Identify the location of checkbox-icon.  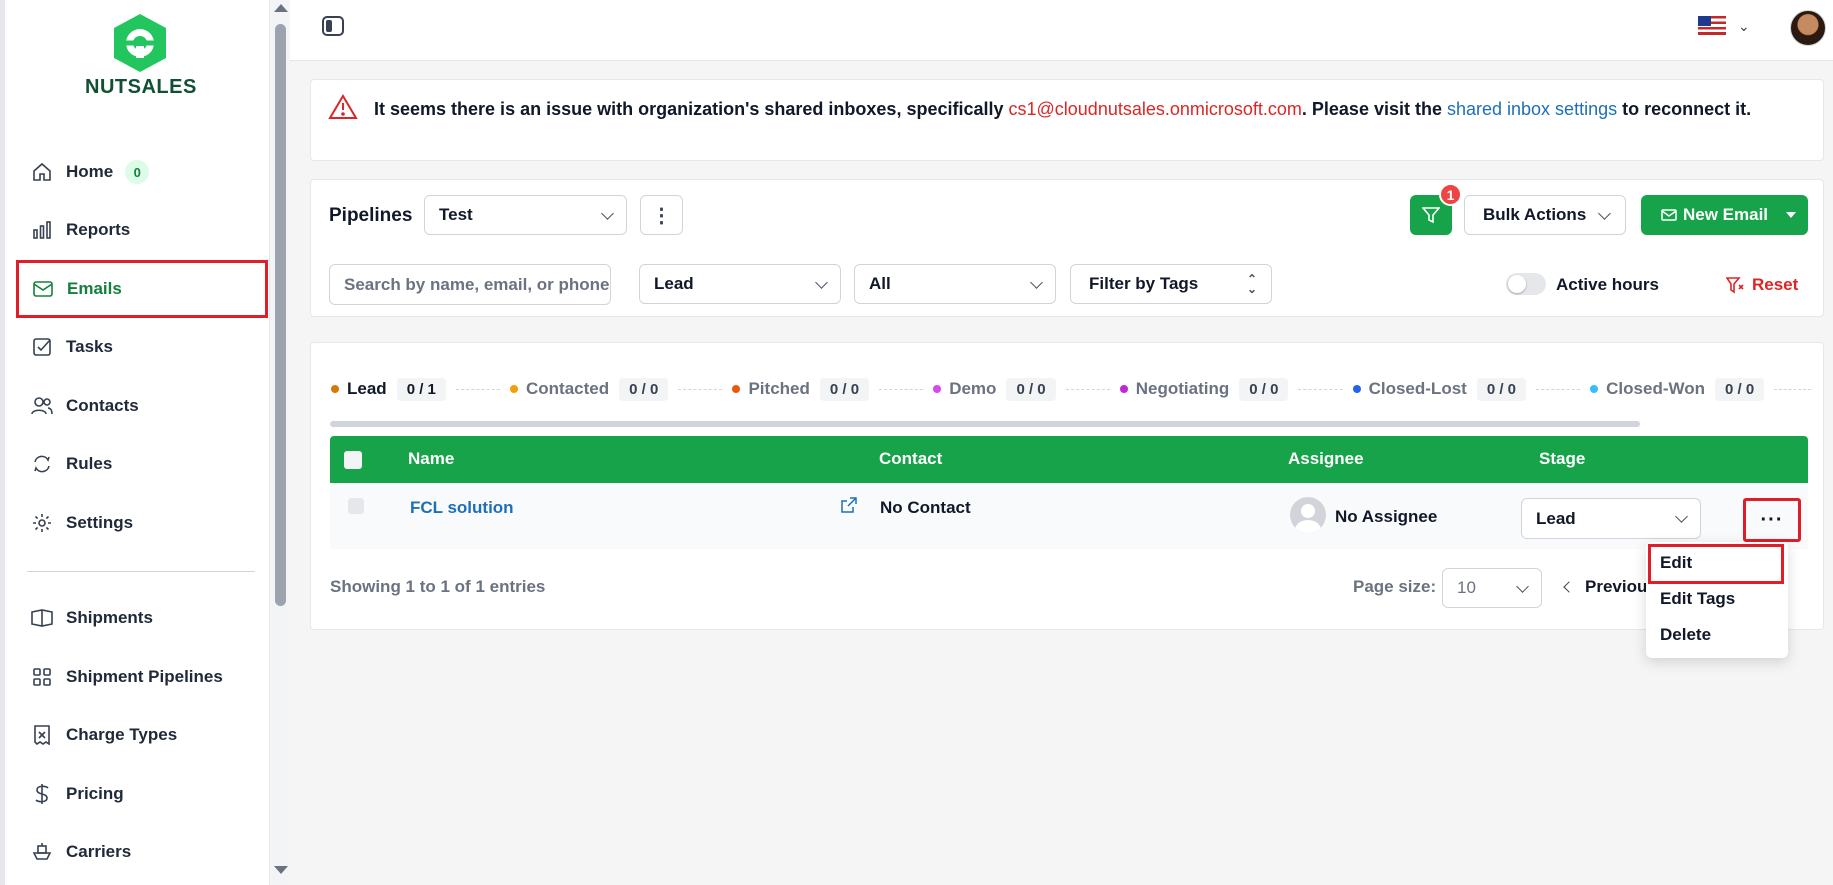
(42, 347).